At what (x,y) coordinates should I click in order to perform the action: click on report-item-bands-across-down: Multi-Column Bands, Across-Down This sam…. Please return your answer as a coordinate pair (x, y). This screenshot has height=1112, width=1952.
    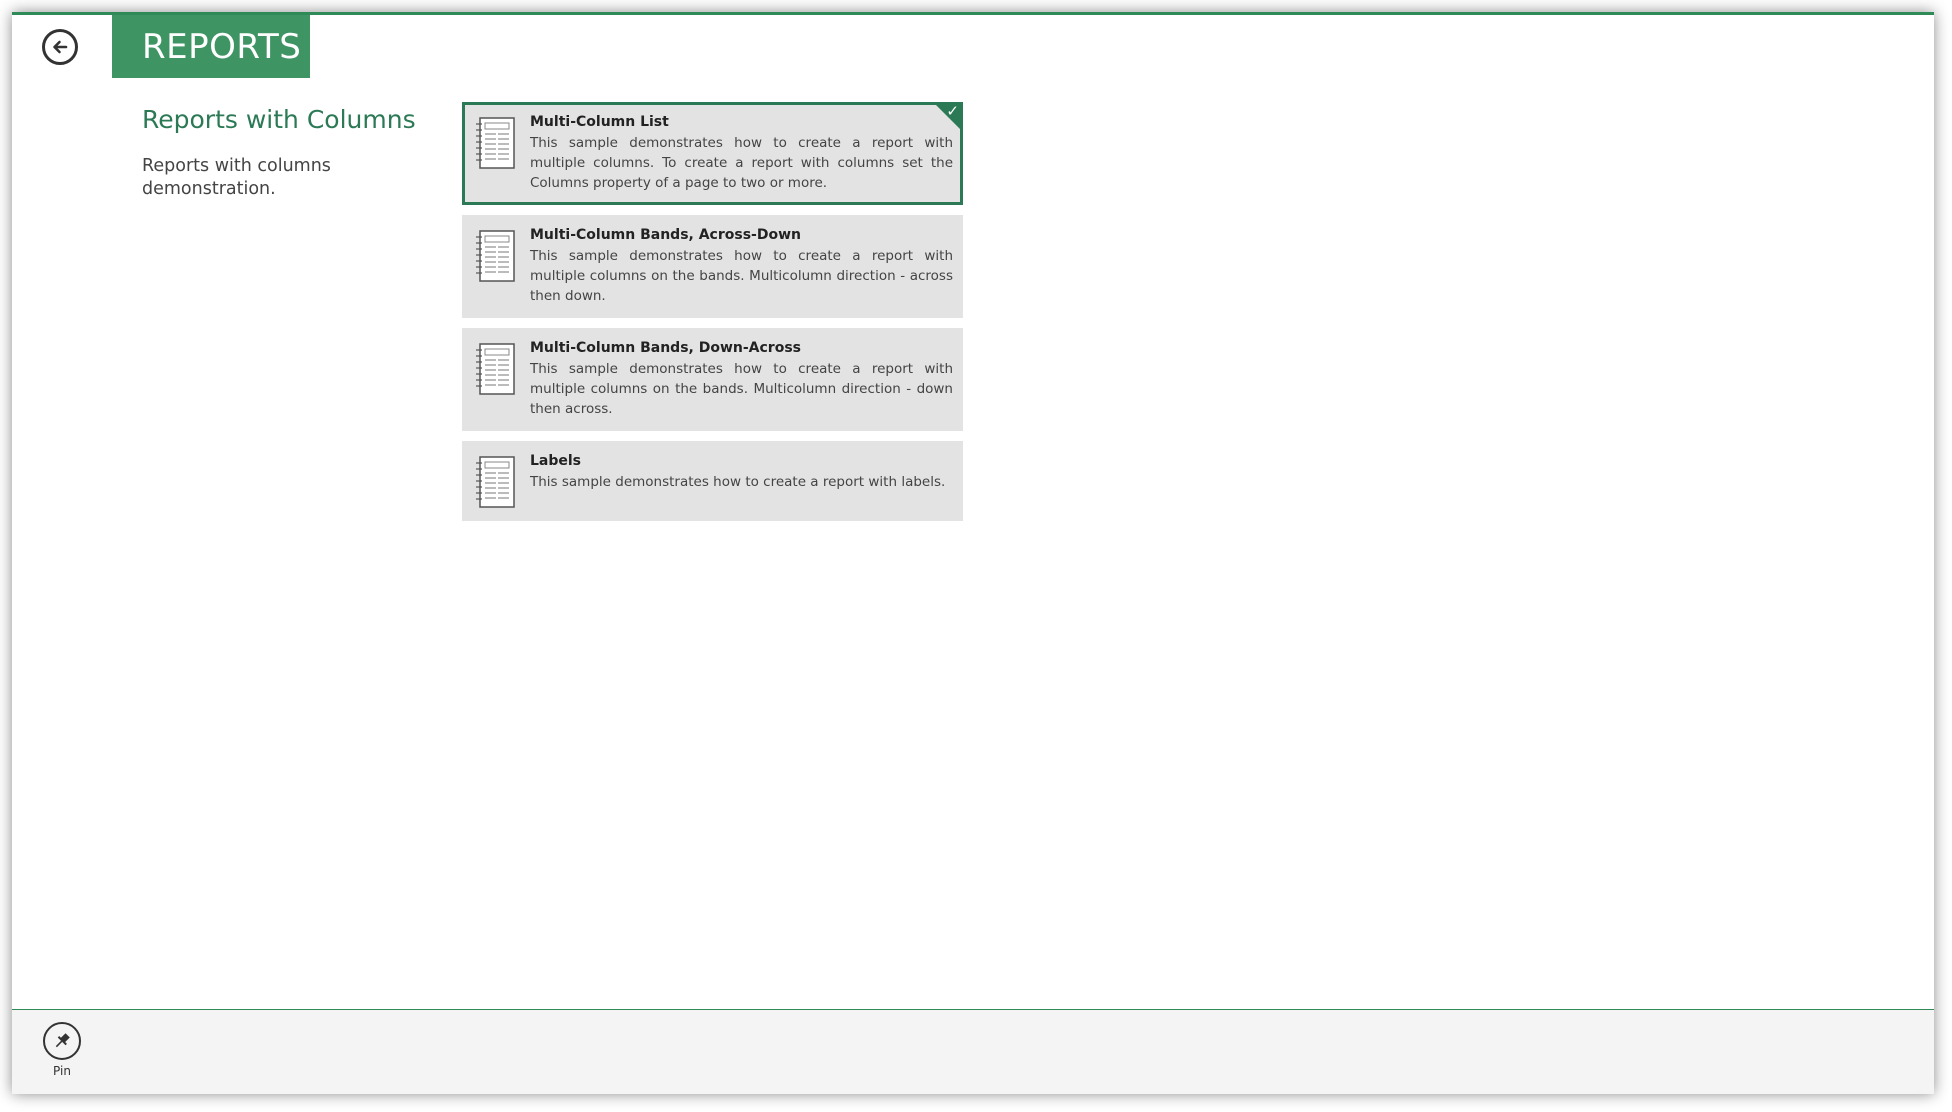
    Looking at the image, I should click on (712, 266).